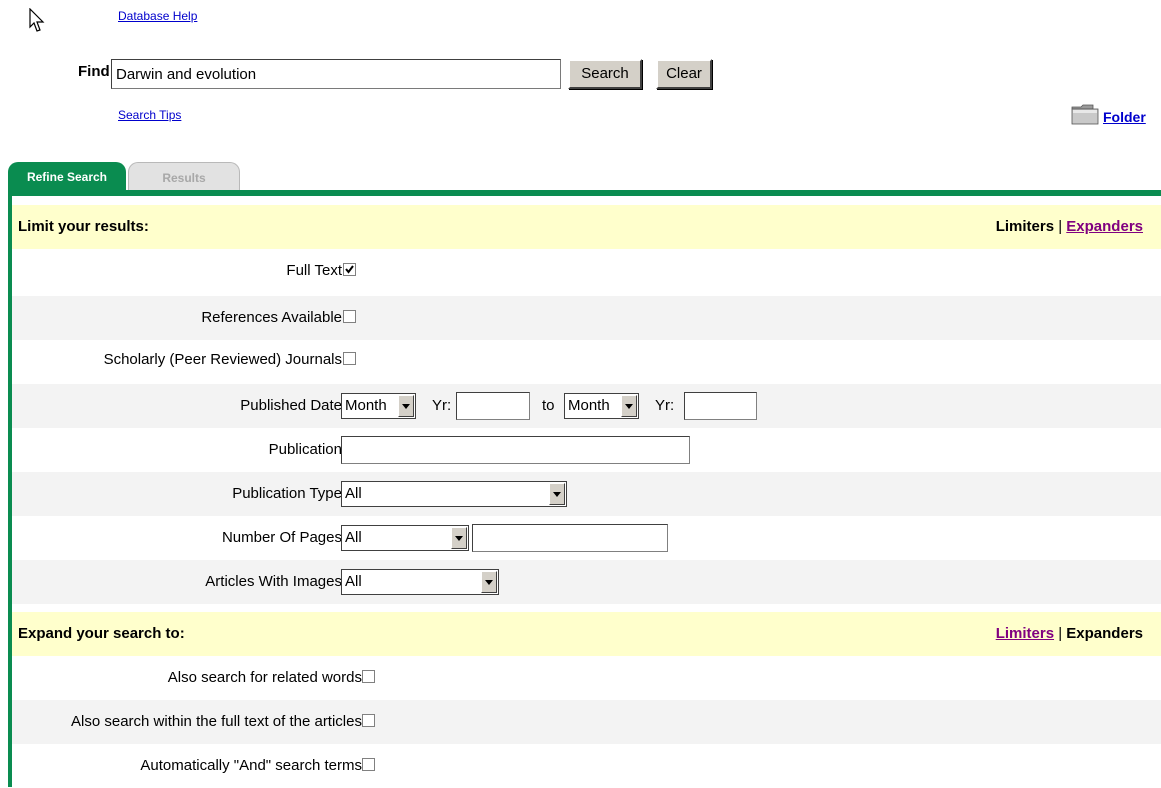  I want to click on from-month-select: Month, so click(378, 406).